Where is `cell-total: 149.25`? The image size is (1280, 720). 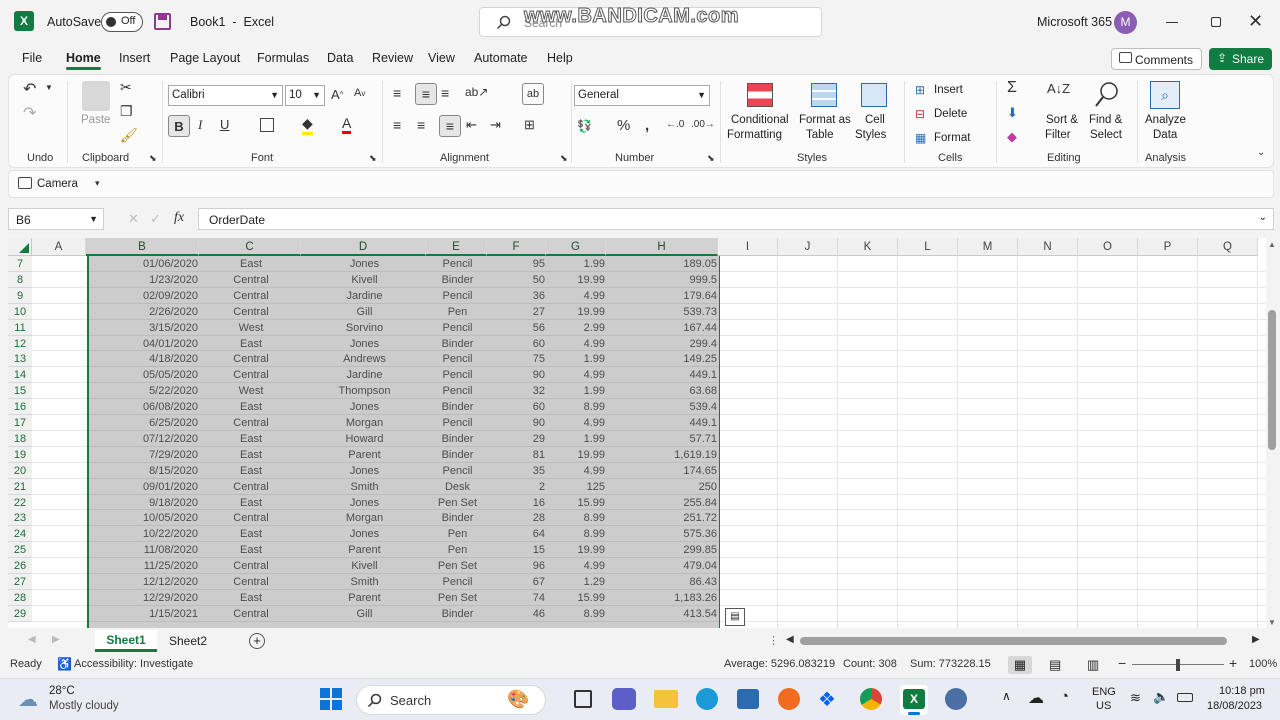
cell-total: 149.25 is located at coordinates (663, 359).